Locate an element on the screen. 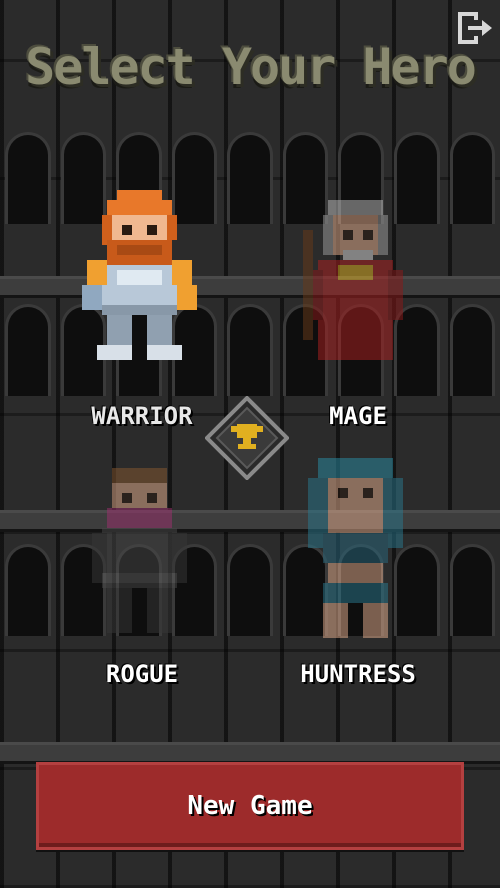  hero-name-warrior: WARRIOR is located at coordinates (142, 416).